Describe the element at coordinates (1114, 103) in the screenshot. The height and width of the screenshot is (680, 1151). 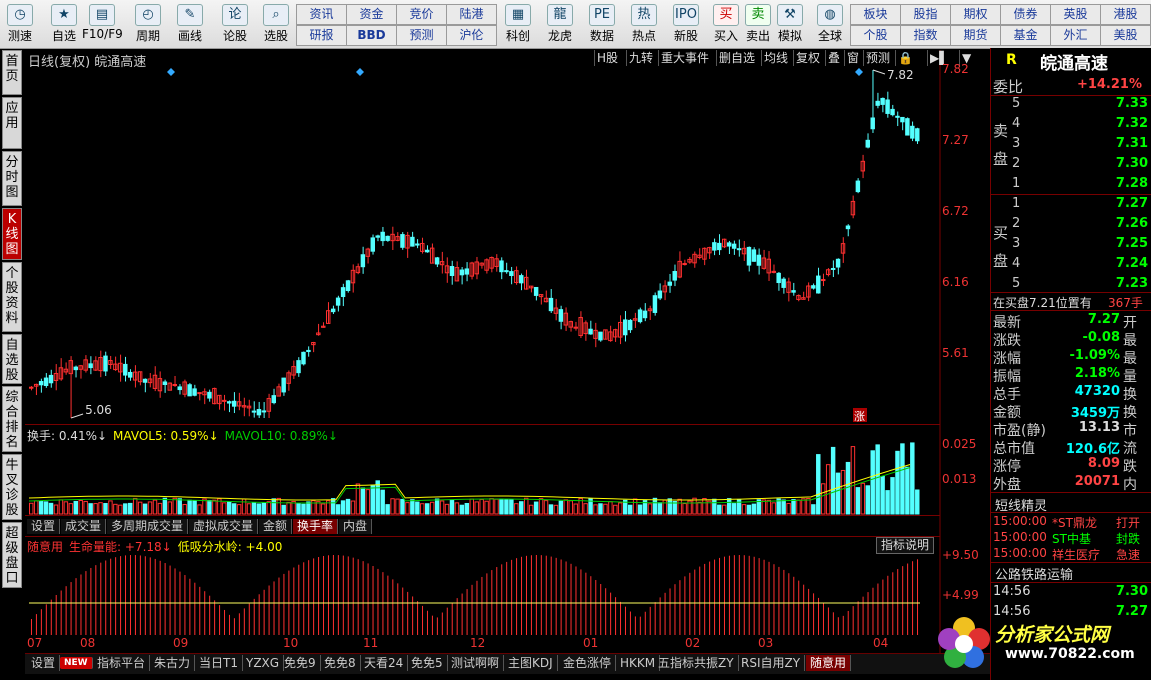
I see `sell-price: 7.33` at that location.